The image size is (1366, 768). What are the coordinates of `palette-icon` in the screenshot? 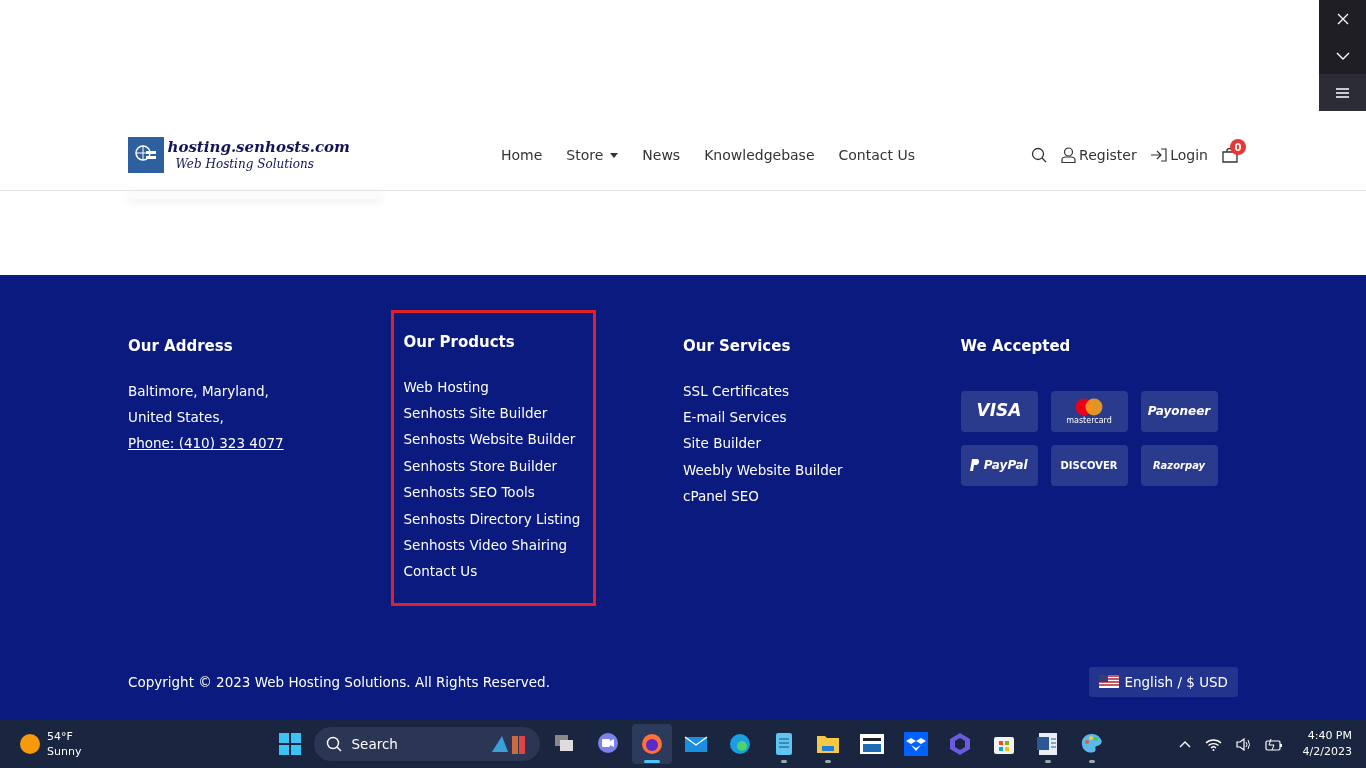 It's located at (1091, 744).